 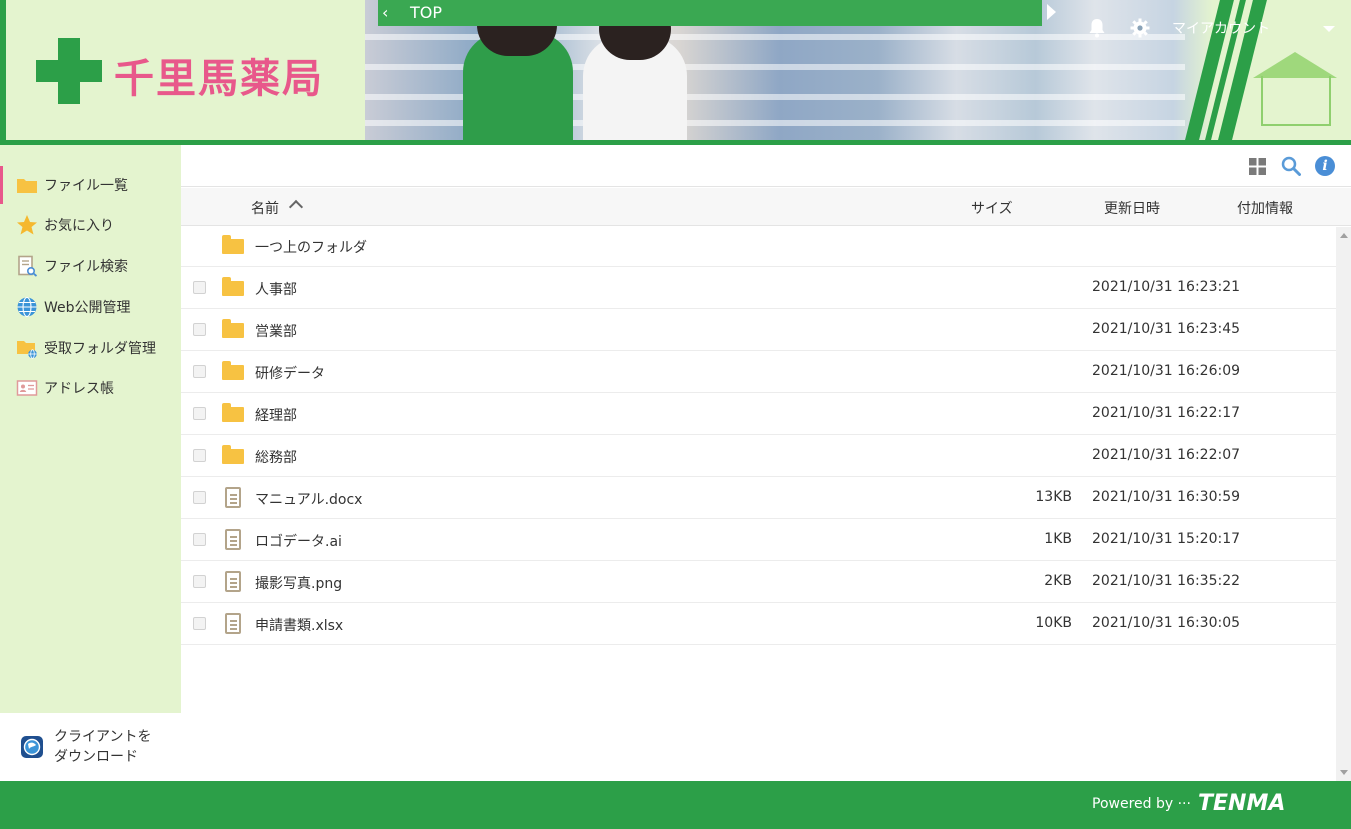 What do you see at coordinates (758, 624) in the screenshot?
I see `table-row: 申請書類.xlsx 10KB 2021/10/31 16:30:05` at bounding box center [758, 624].